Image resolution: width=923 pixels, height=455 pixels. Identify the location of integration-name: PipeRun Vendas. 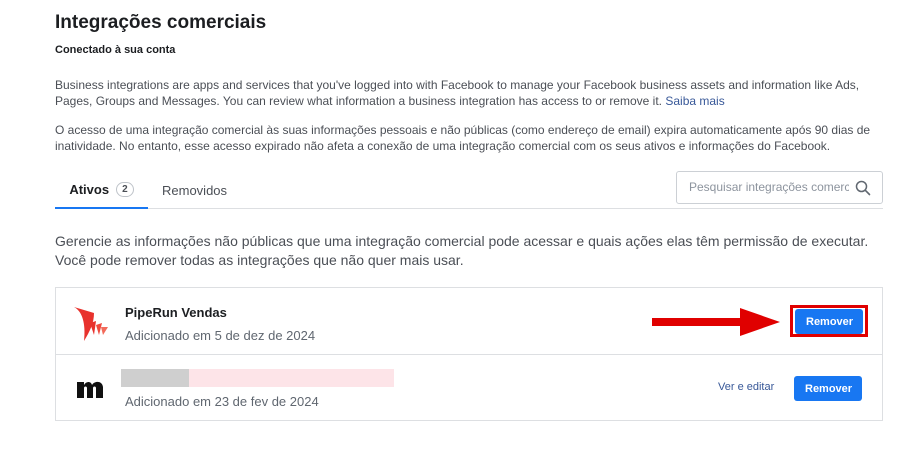
(176, 312).